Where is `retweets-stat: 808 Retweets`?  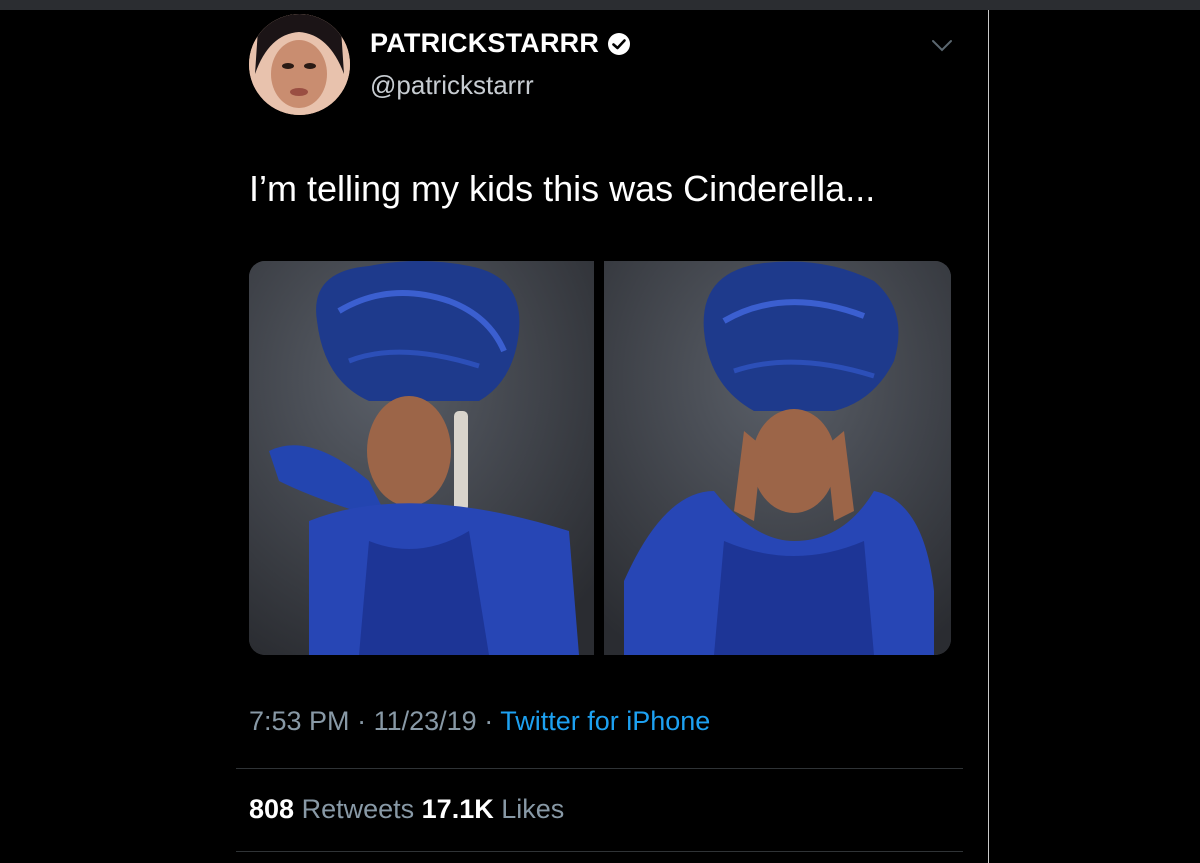
retweets-stat: 808 Retweets is located at coordinates (331, 809).